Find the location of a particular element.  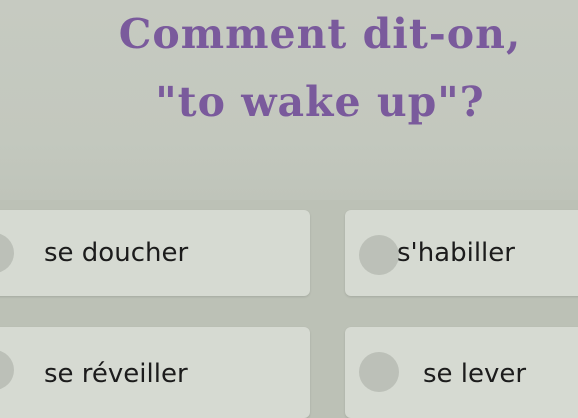

answer-option-se-reveiller: se réveiller is located at coordinates (155, 372).